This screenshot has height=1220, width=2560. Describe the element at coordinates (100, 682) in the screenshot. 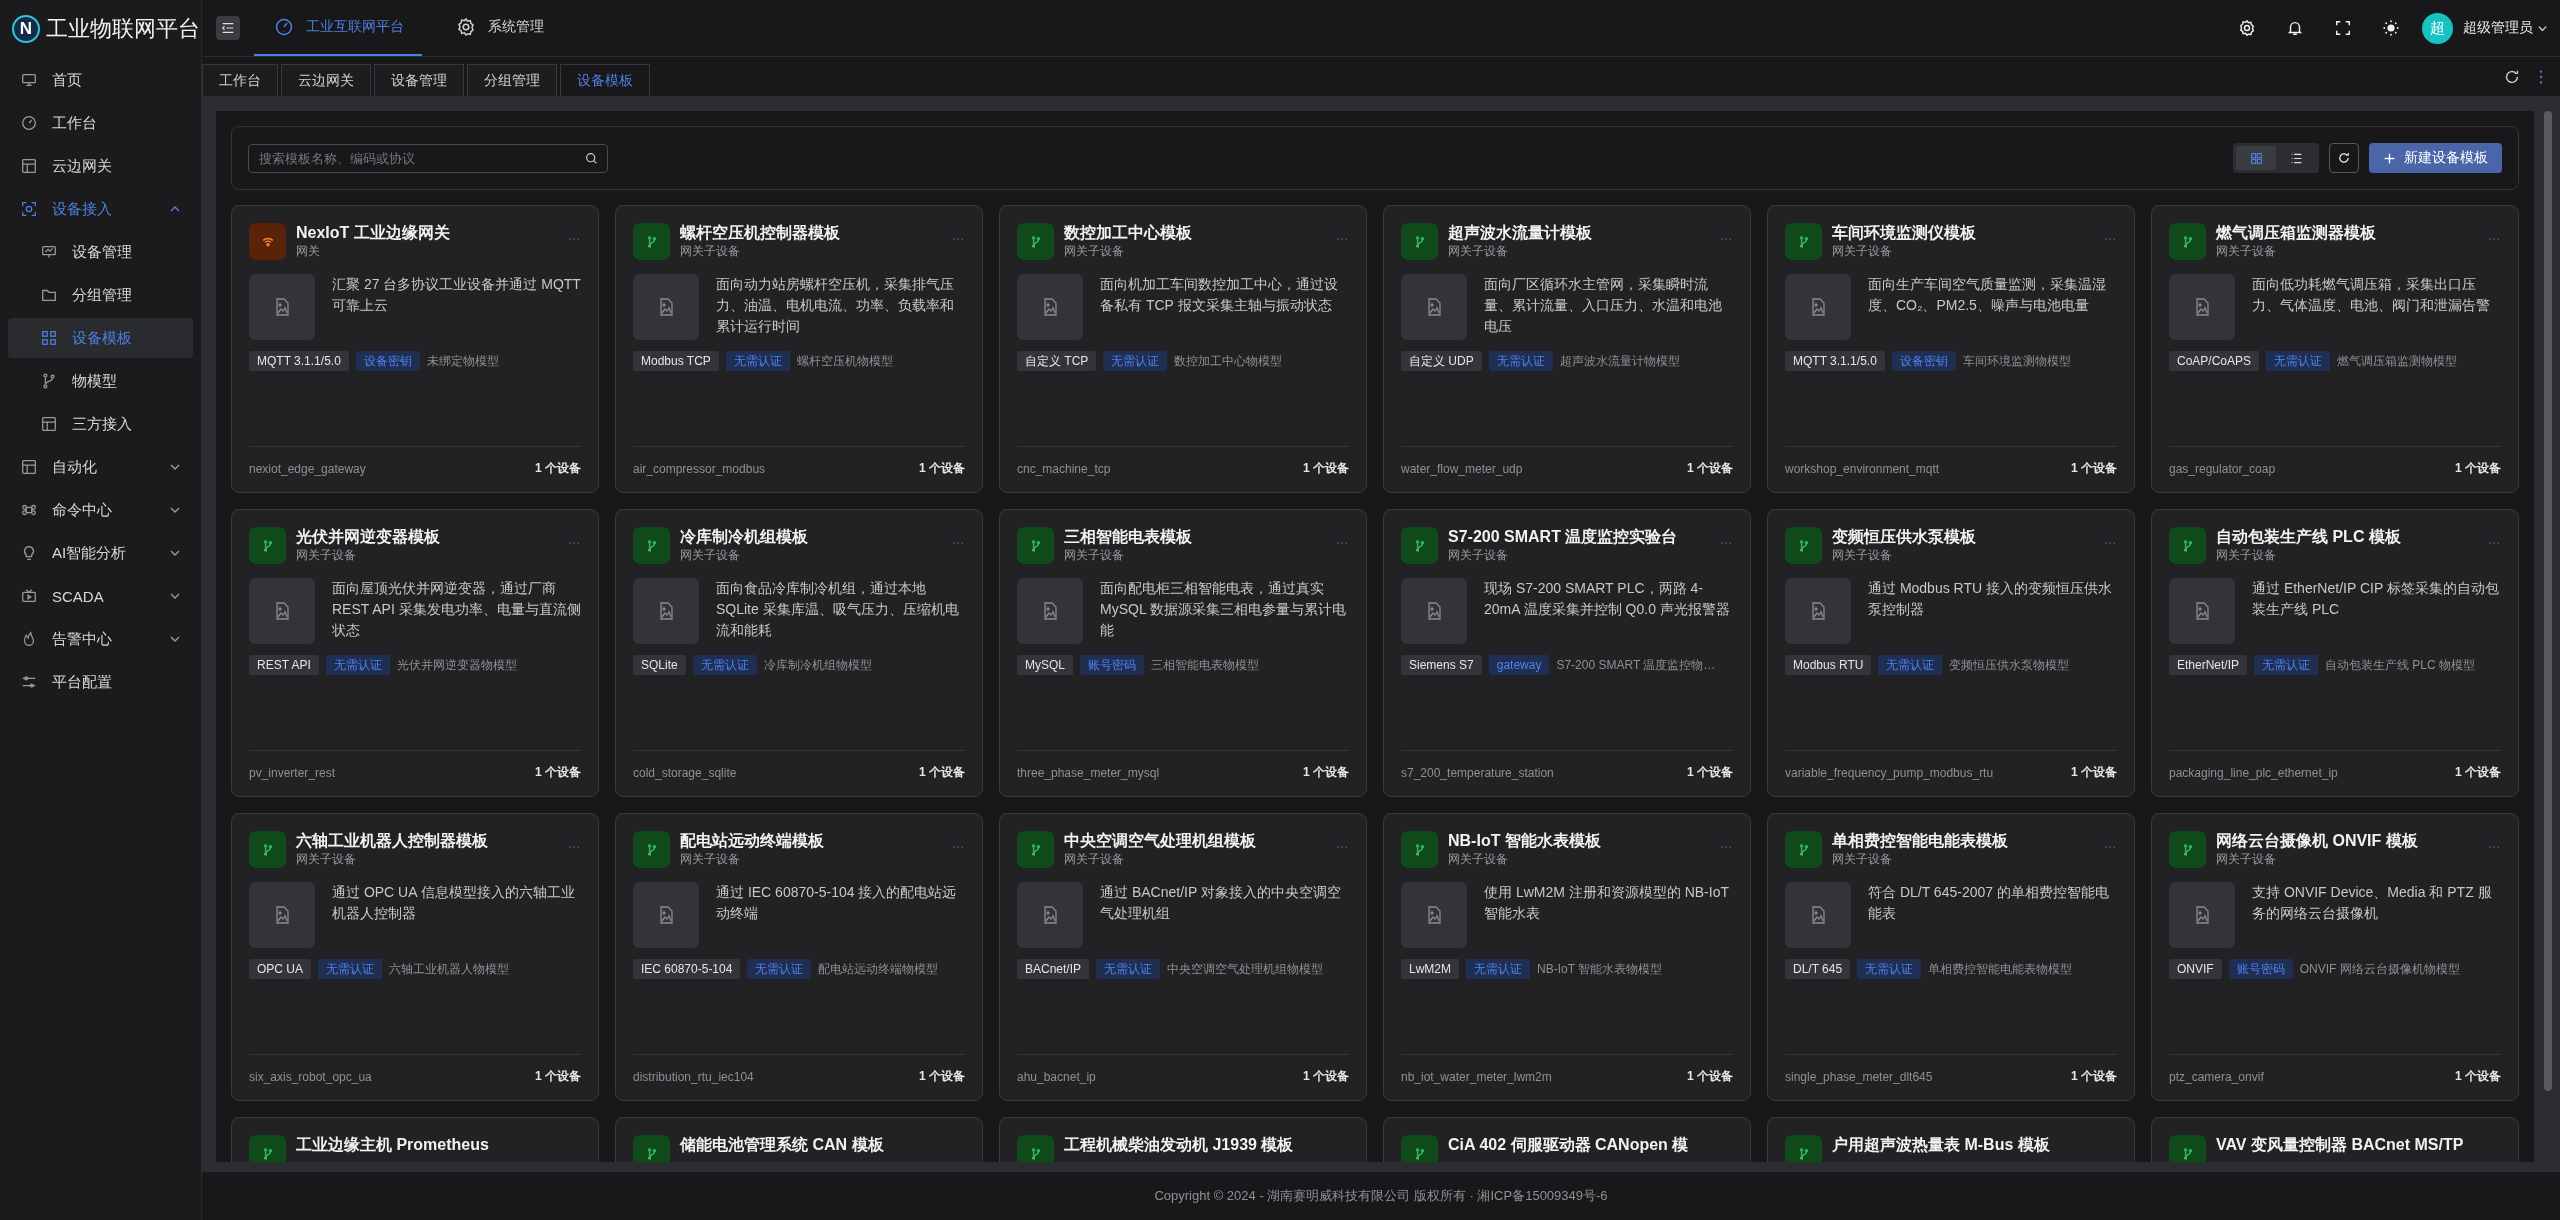

I see `sidebar-item: 平台配置` at that location.